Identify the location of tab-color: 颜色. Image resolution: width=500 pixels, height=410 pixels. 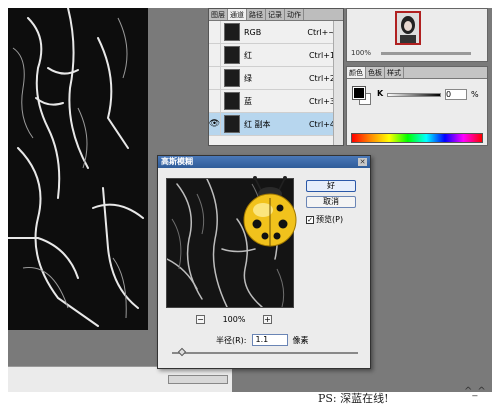
(356, 72).